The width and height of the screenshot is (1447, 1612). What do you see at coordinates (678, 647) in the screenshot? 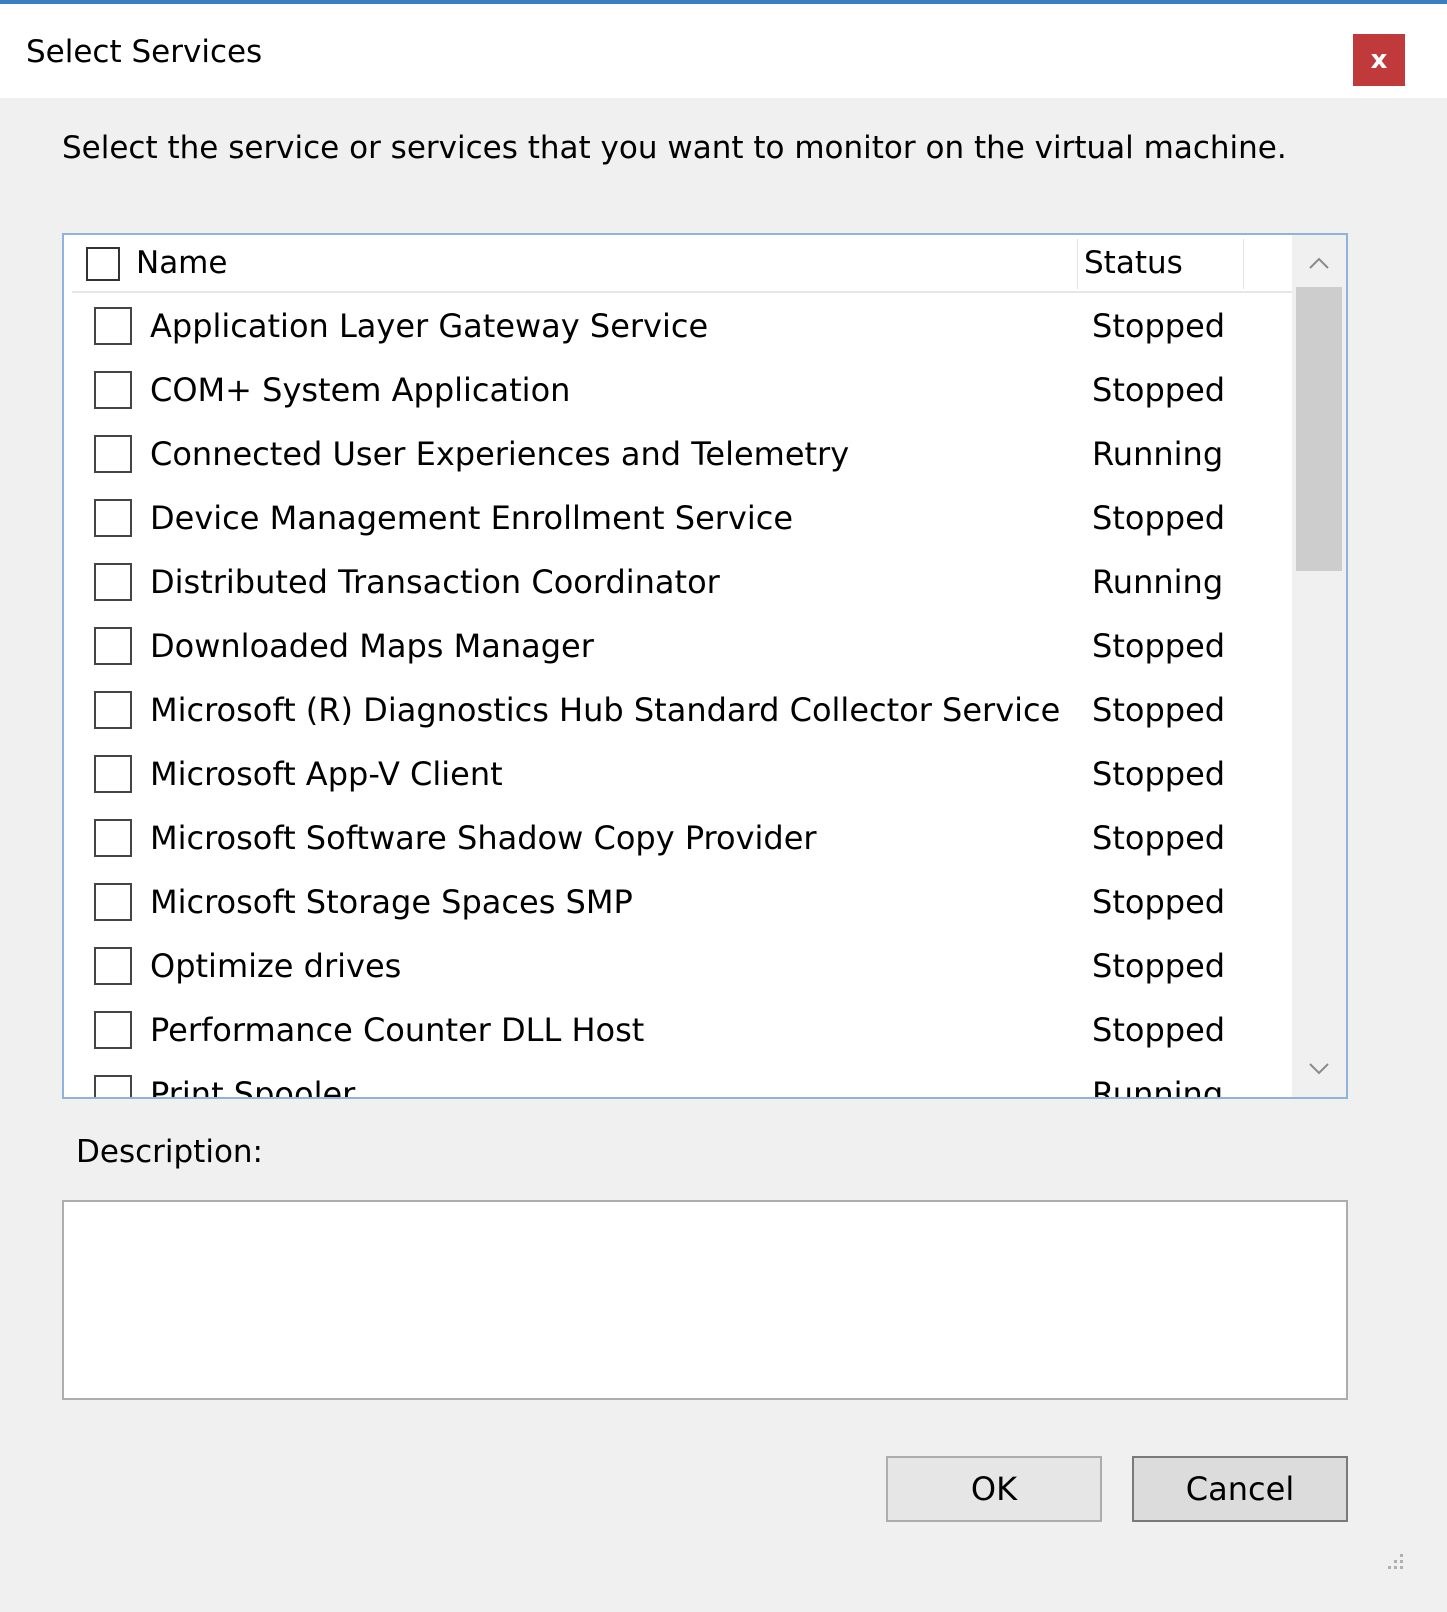
I see `service-row: Downloaded Maps Manager Stopped` at bounding box center [678, 647].